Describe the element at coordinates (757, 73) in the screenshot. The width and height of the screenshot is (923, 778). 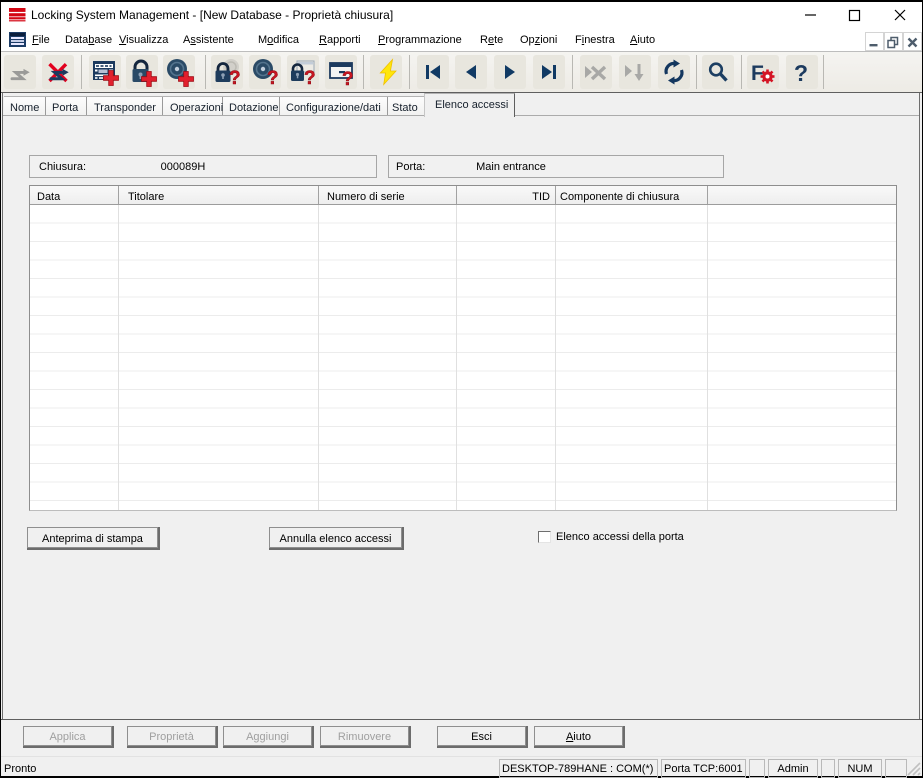
I see `svg-text: F` at that location.